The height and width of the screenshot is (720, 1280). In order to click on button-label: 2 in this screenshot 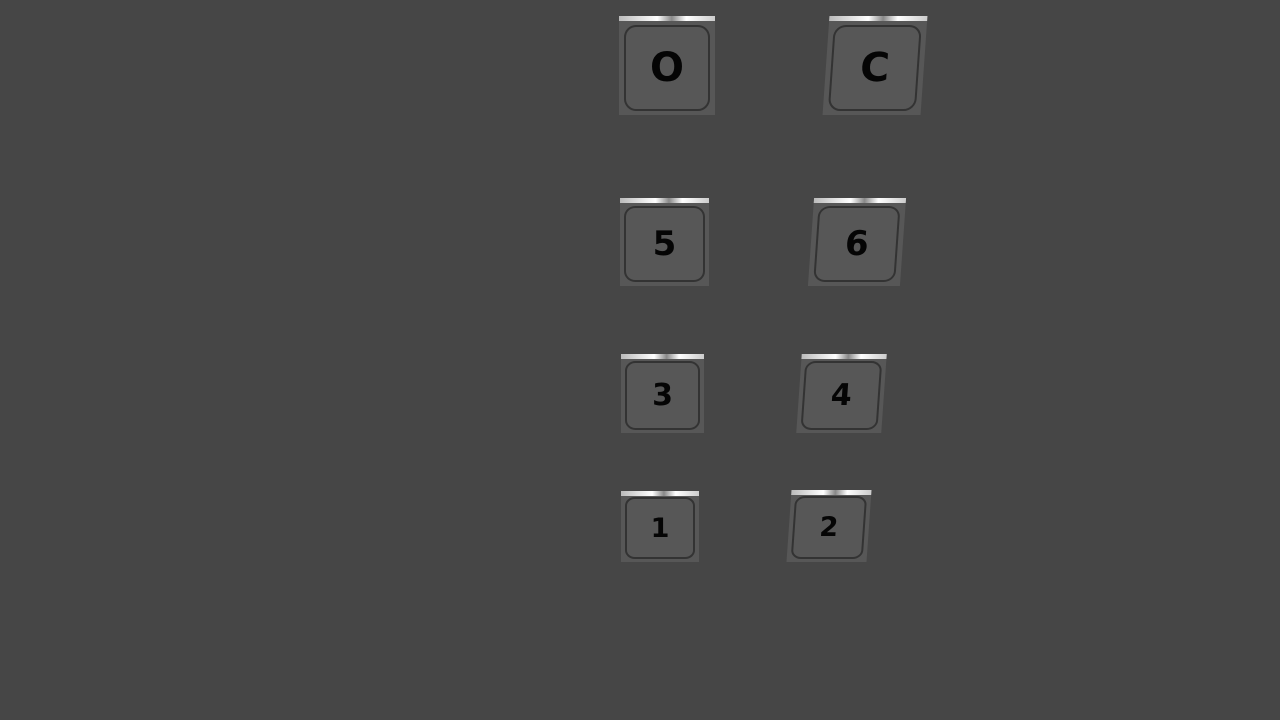, I will do `click(829, 528)`.